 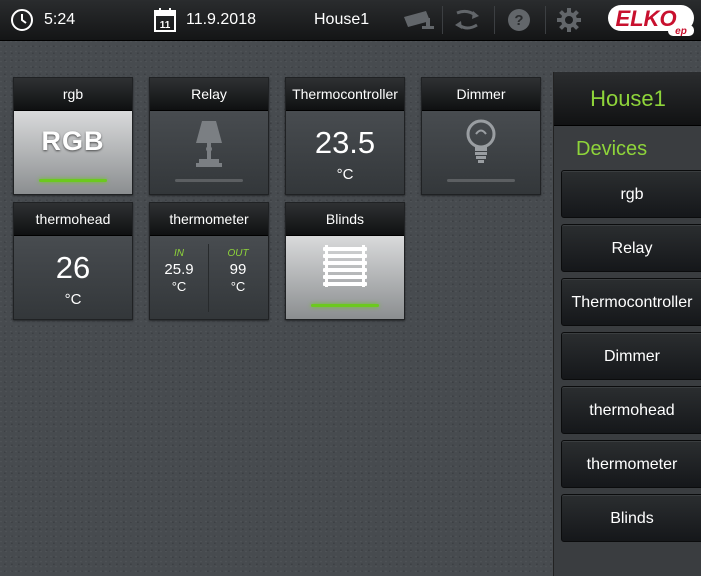 I want to click on device-button-relay: Relay, so click(x=631, y=248).